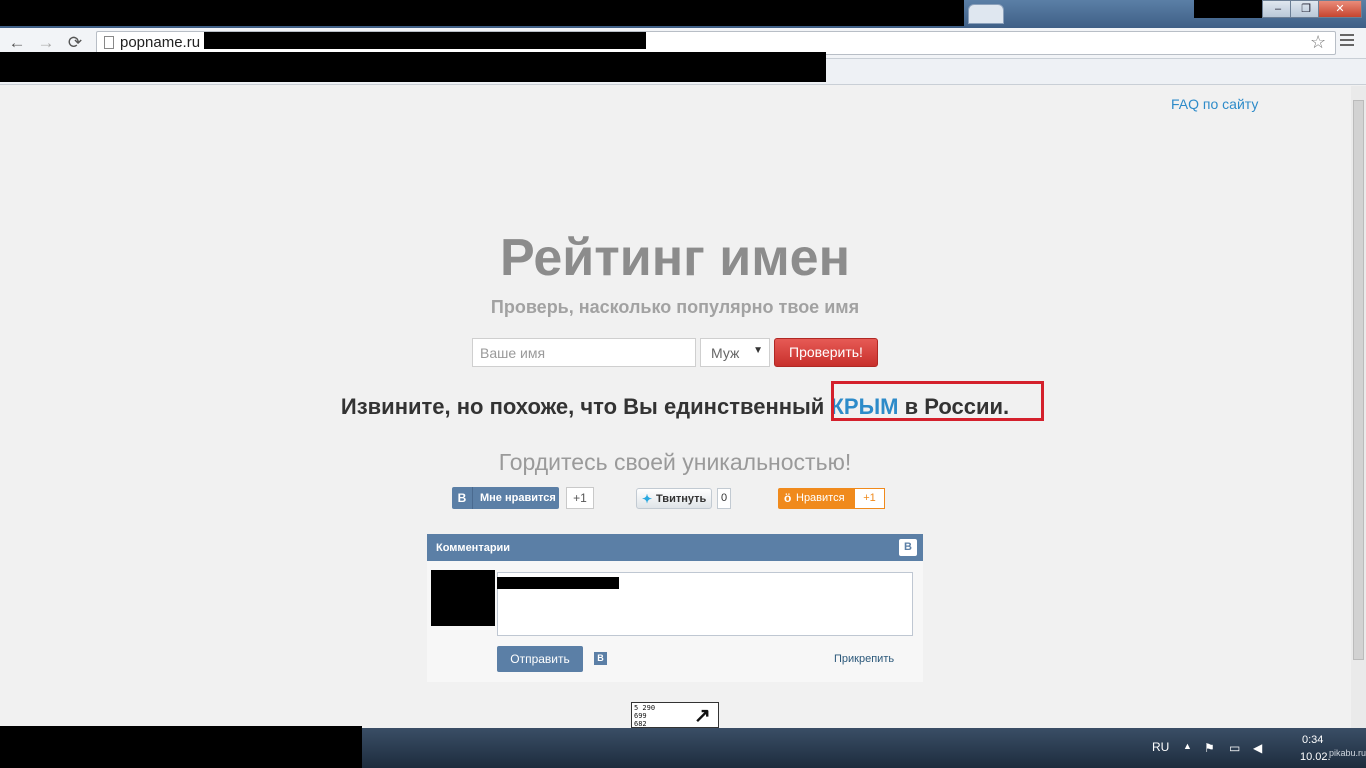 Image resolution: width=1366 pixels, height=768 pixels. What do you see at coordinates (558, 583) in the screenshot?
I see `redacted-comment-text` at bounding box center [558, 583].